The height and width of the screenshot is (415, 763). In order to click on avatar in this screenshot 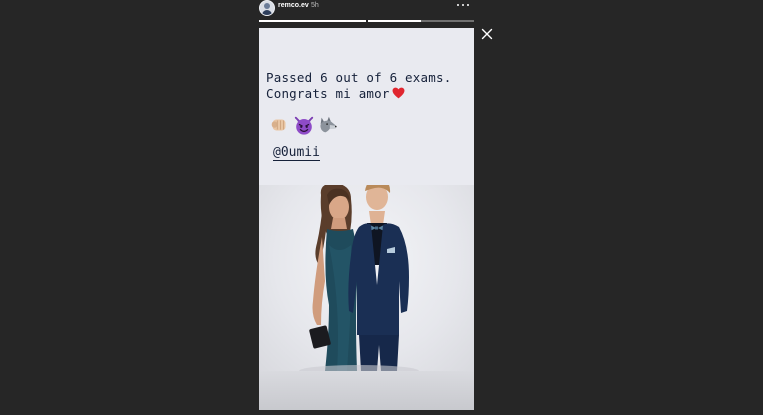, I will do `click(267, 8)`.